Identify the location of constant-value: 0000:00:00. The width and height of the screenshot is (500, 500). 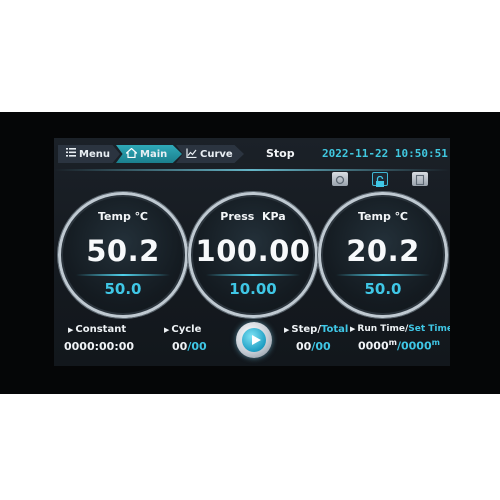
(99, 346).